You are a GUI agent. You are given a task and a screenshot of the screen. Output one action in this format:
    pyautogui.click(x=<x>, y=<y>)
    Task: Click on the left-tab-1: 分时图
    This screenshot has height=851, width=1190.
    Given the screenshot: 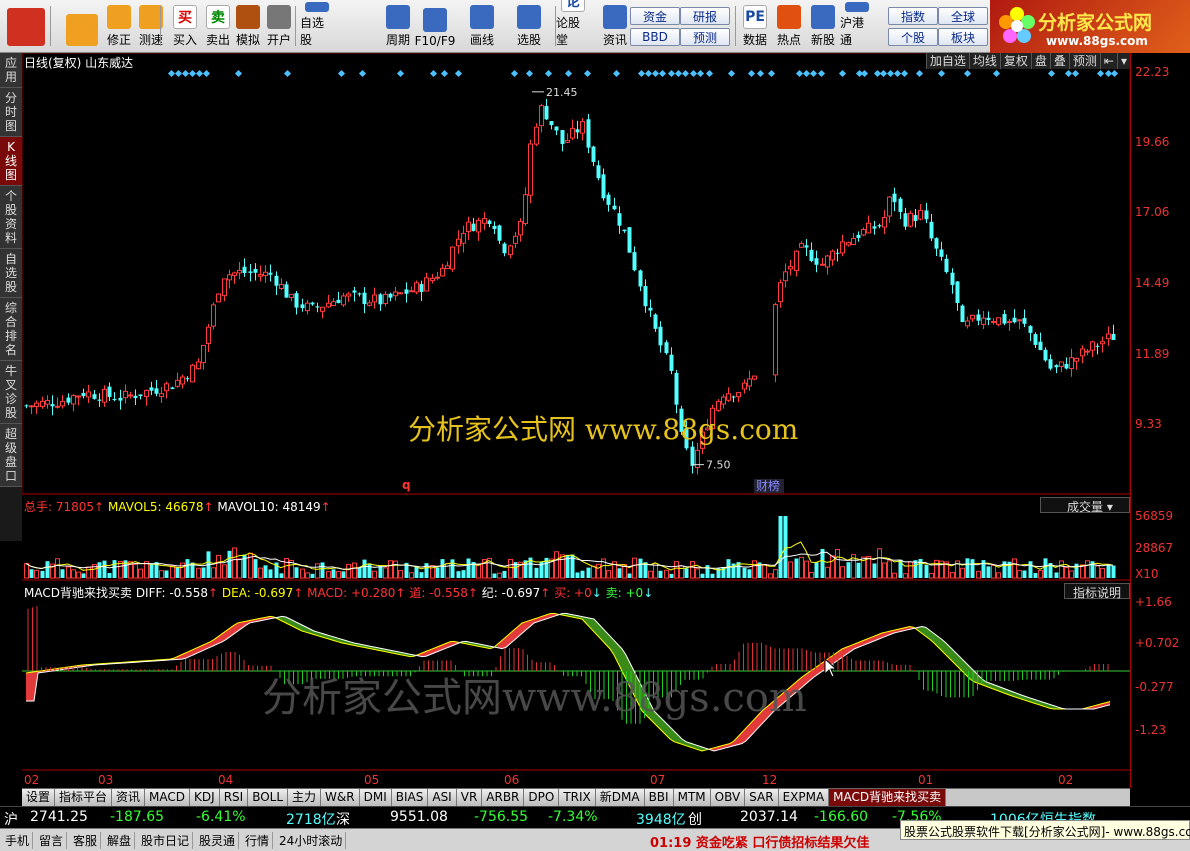 What is the action you would take?
    pyautogui.click(x=11, y=112)
    